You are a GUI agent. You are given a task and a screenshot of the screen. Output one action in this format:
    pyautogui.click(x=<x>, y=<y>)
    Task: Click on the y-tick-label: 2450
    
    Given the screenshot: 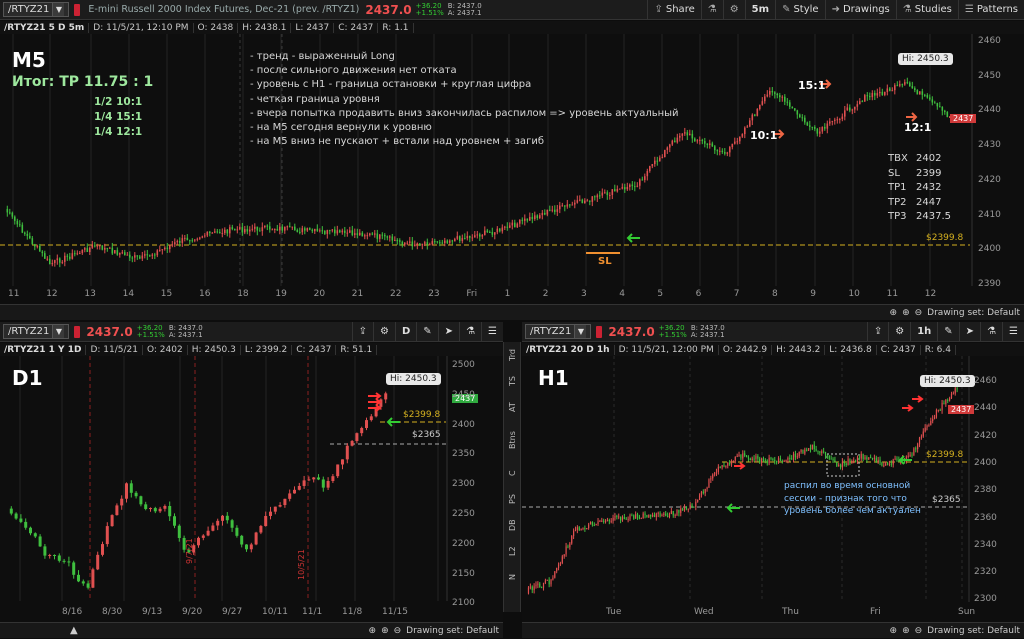 What is the action you would take?
    pyautogui.click(x=463, y=394)
    